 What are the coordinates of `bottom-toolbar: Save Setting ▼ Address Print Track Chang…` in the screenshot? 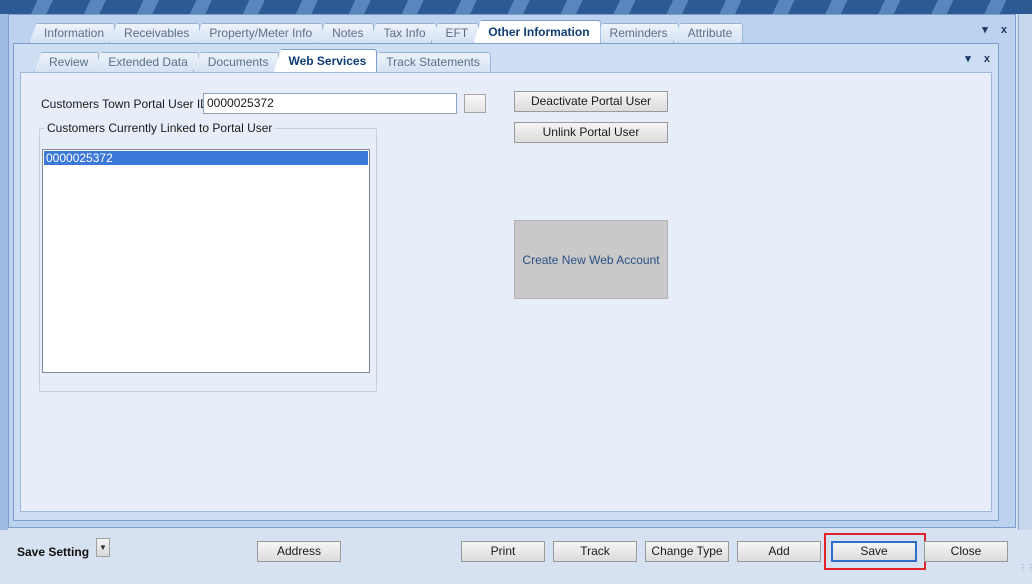 It's located at (516, 557).